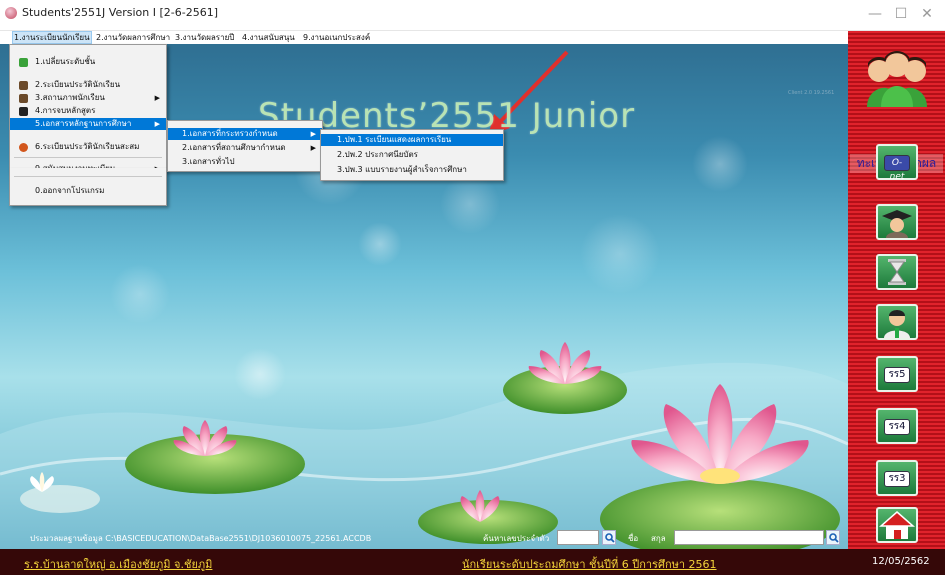  I want to click on teacher-button, so click(897, 322).